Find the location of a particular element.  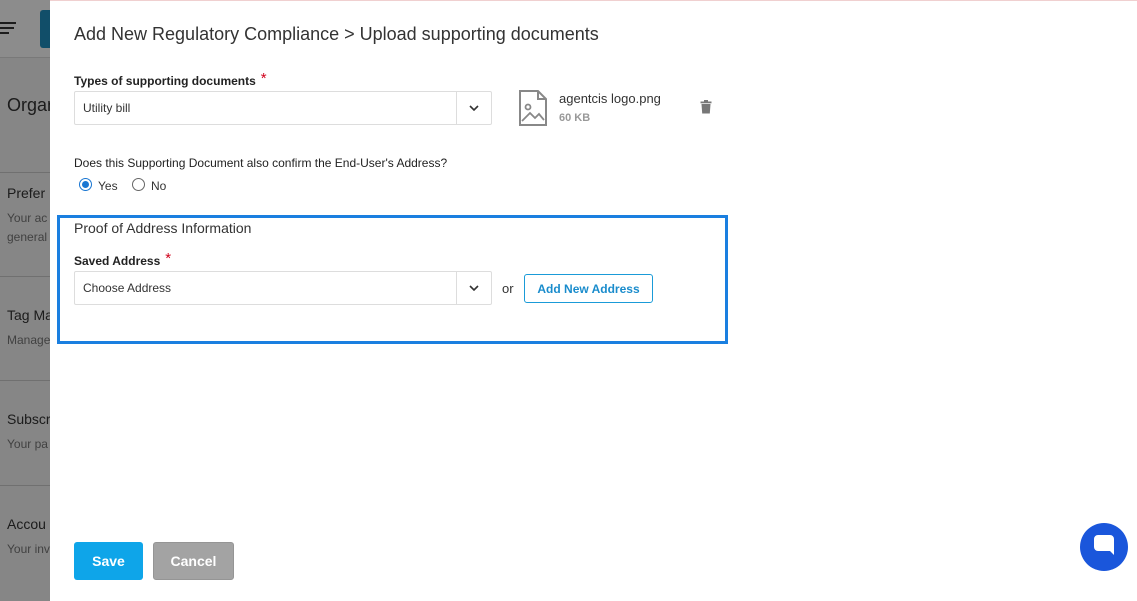

image-file-icon is located at coordinates (533, 108).